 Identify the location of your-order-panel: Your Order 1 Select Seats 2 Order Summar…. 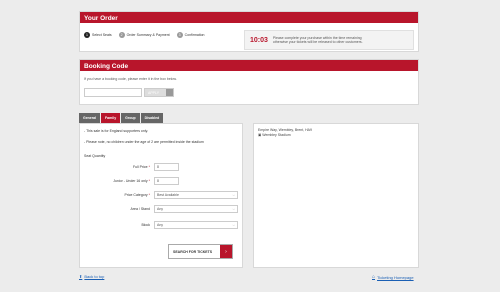
(249, 31).